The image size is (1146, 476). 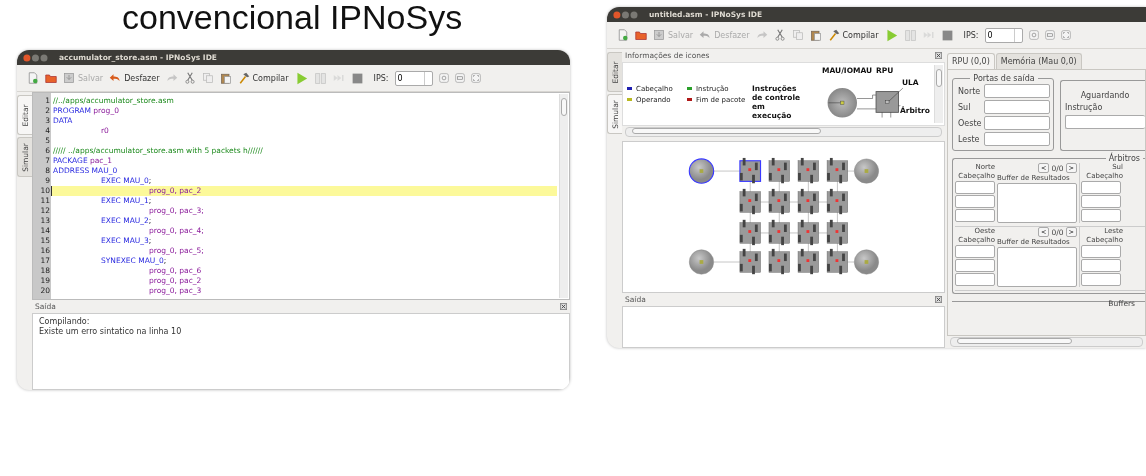 What do you see at coordinates (1084, 107) in the screenshot?
I see `instruction-label: Instrução` at bounding box center [1084, 107].